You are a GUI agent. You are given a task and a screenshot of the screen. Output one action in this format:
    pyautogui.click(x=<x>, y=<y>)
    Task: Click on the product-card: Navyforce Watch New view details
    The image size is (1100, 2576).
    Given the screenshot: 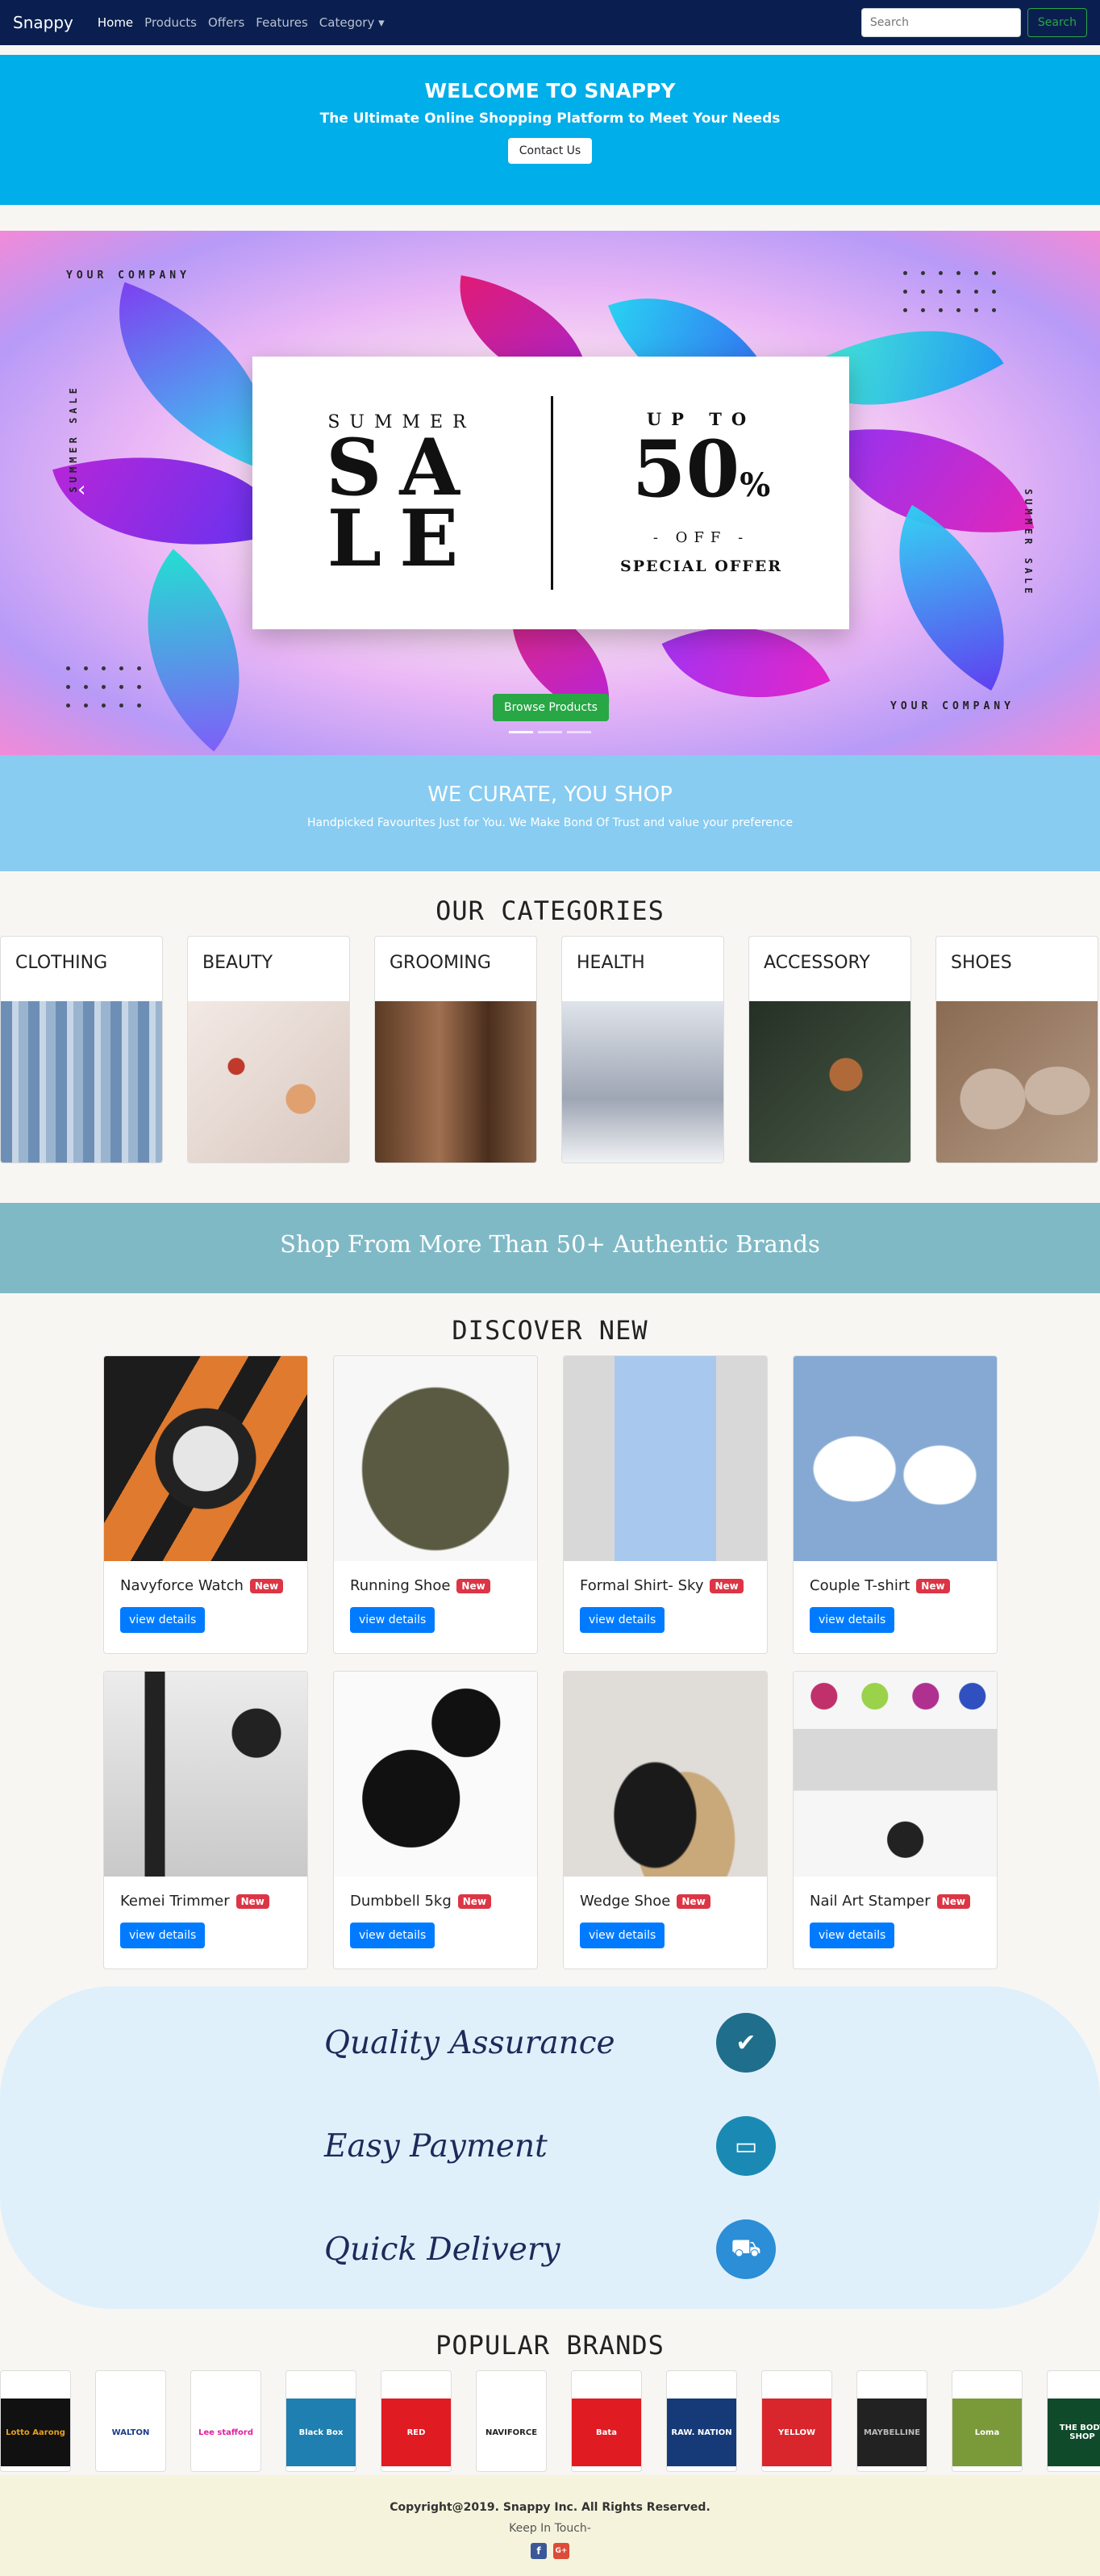 What is the action you would take?
    pyautogui.click(x=205, y=1505)
    